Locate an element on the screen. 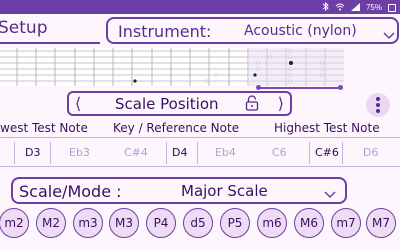 The image size is (400, 250). instrument-label: Instrument: is located at coordinates (165, 31).